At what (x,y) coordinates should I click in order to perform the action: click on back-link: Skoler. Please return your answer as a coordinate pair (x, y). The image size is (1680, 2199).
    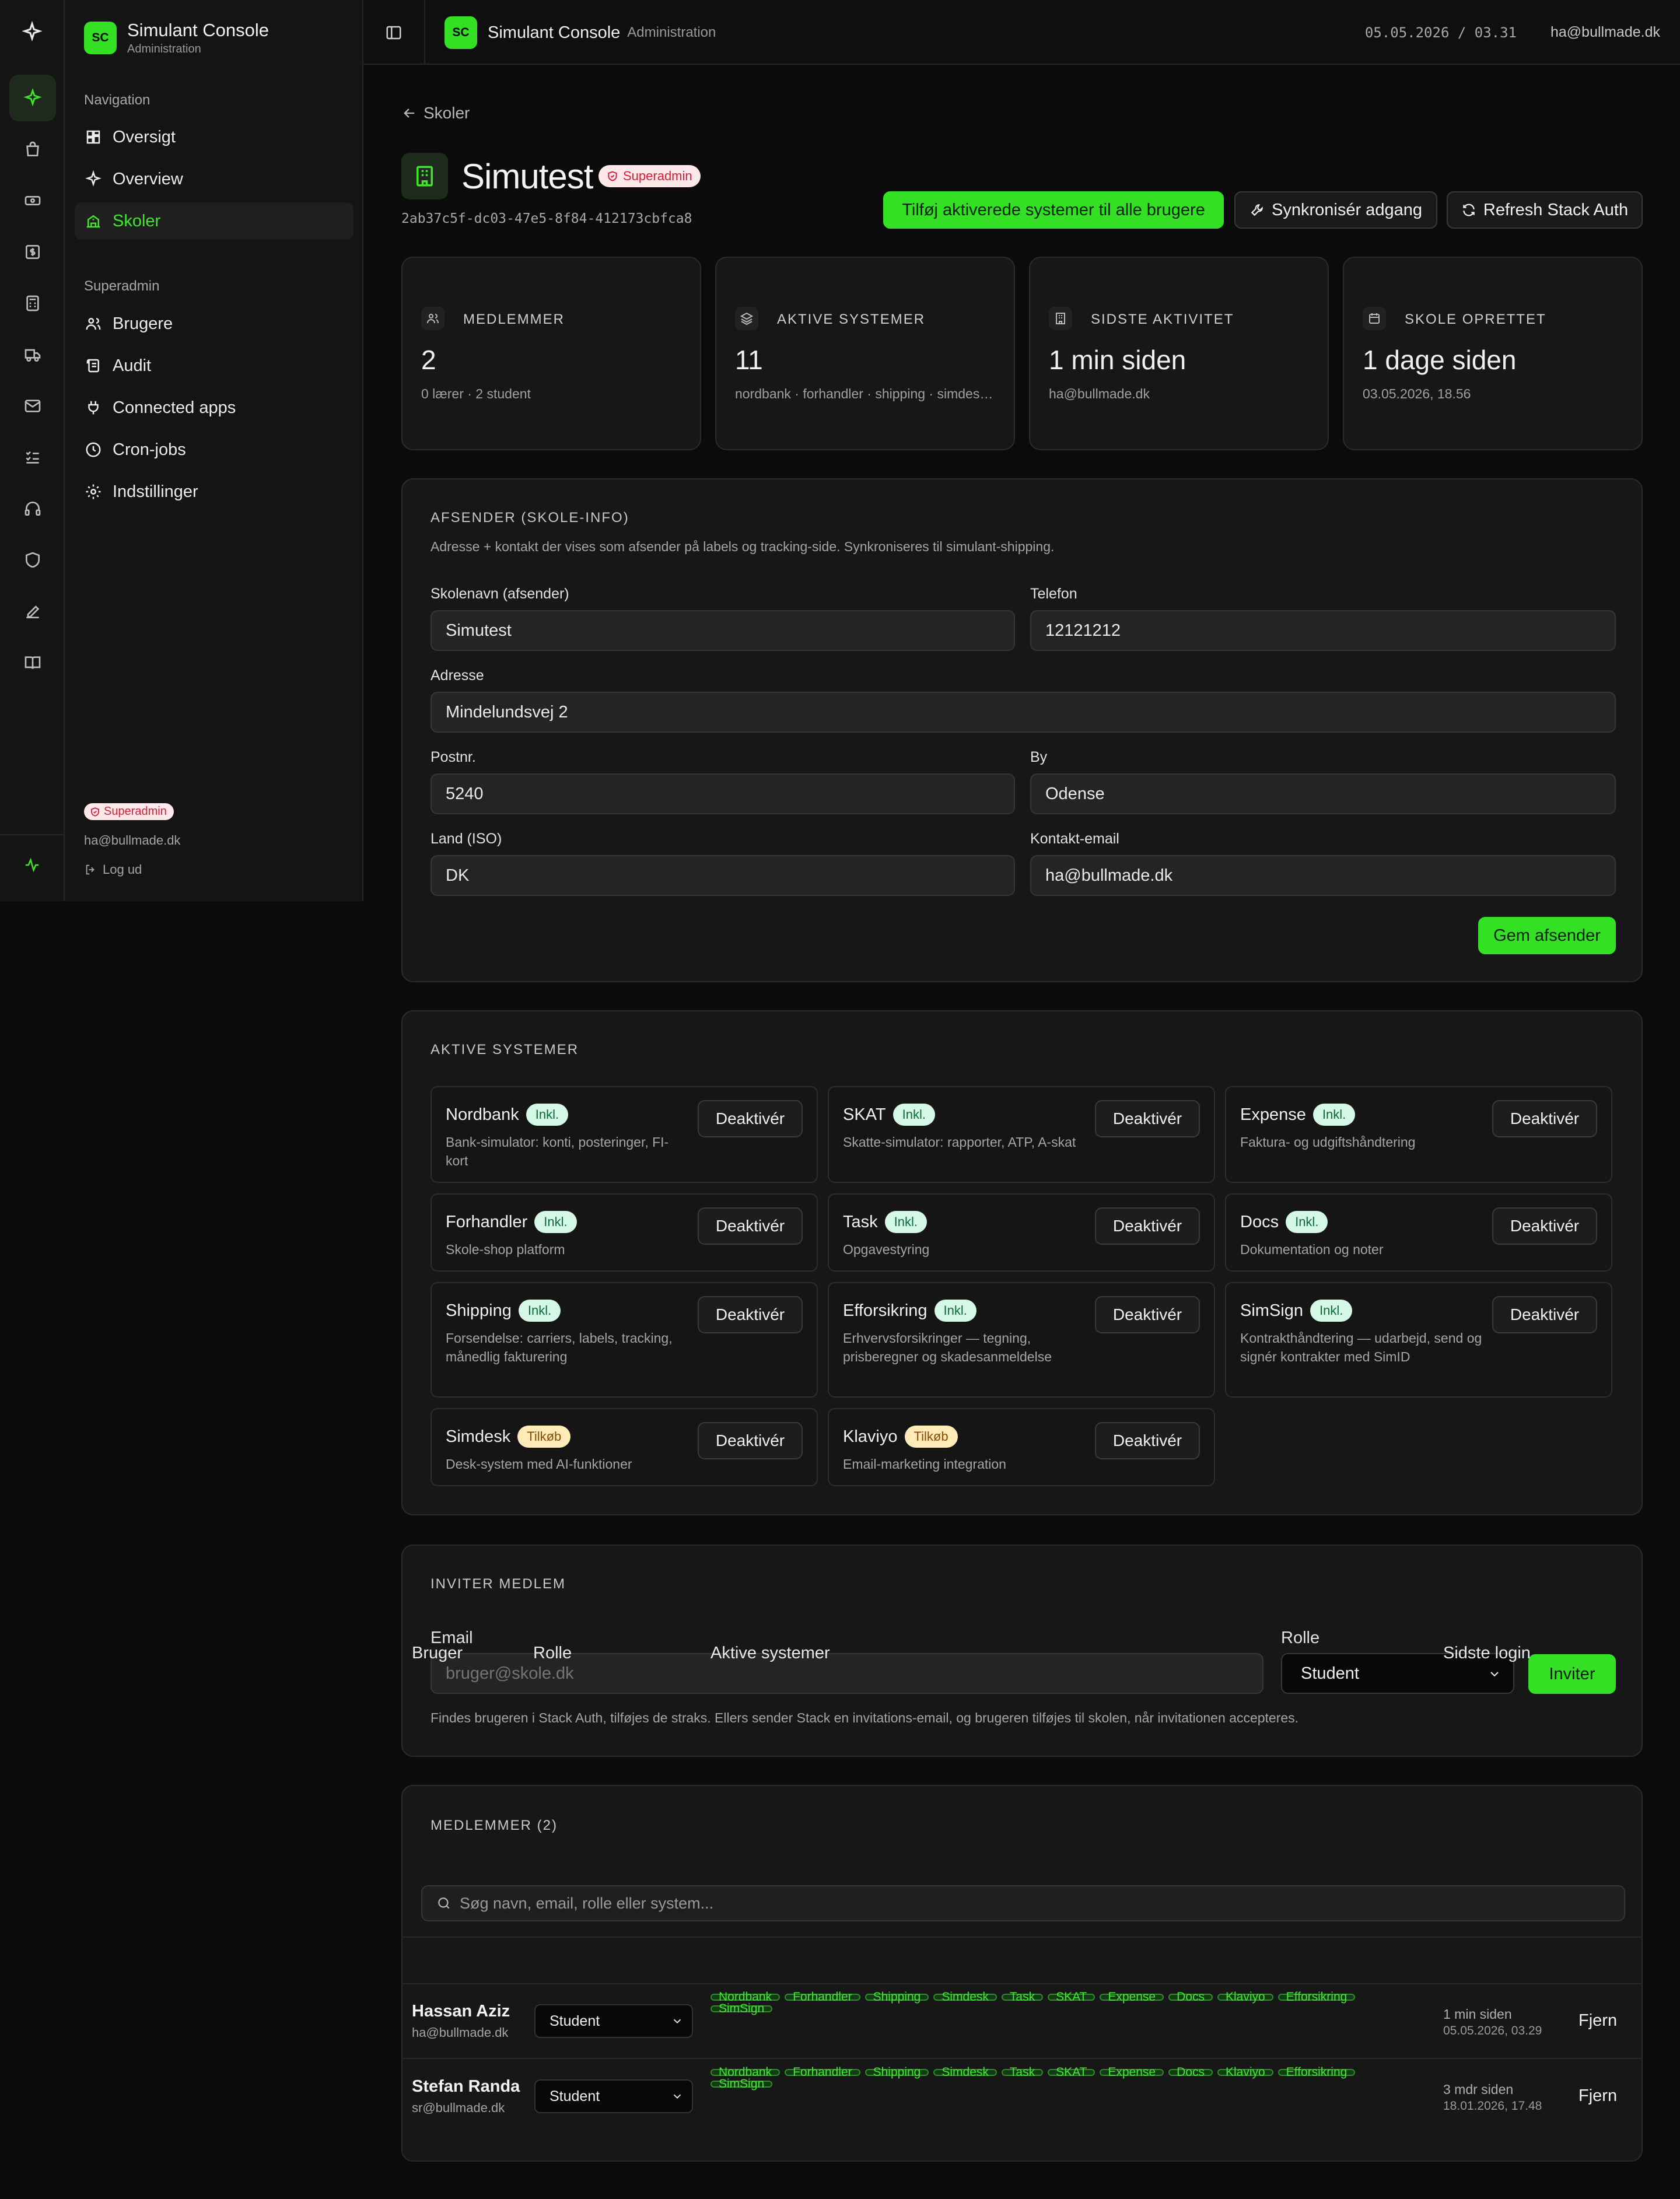
    Looking at the image, I should click on (435, 113).